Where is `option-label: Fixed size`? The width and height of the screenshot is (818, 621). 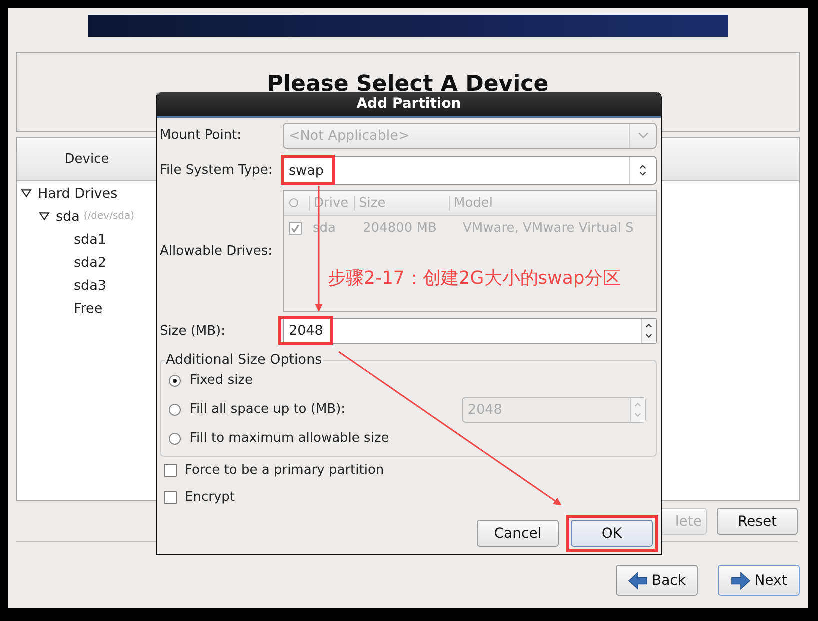 option-label: Fixed size is located at coordinates (222, 380).